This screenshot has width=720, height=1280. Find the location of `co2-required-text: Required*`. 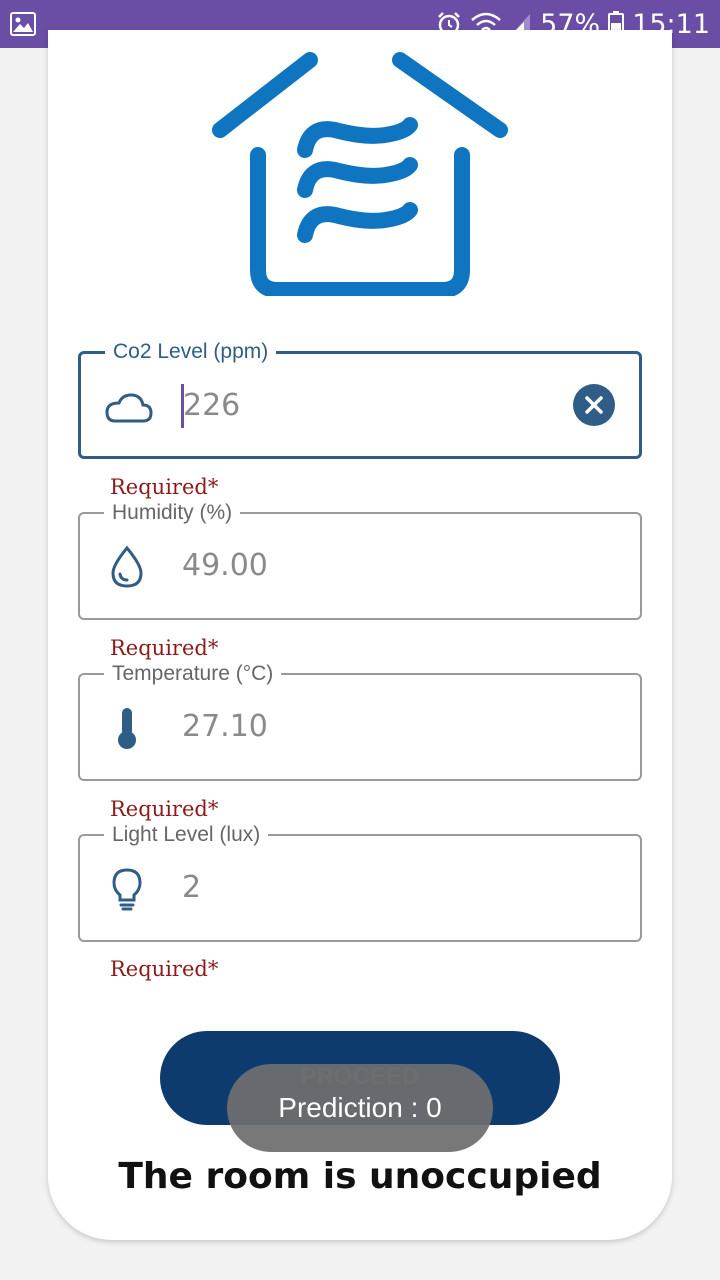

co2-required-text: Required* is located at coordinates (164, 487).